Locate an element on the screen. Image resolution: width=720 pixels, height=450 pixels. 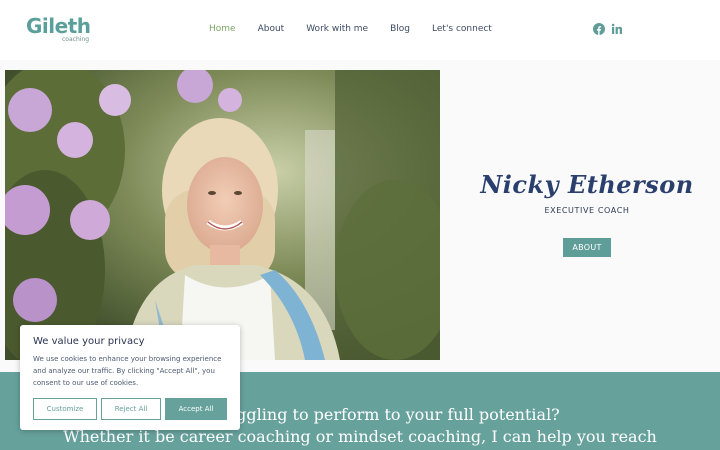
nav-home: Home is located at coordinates (222, 29).